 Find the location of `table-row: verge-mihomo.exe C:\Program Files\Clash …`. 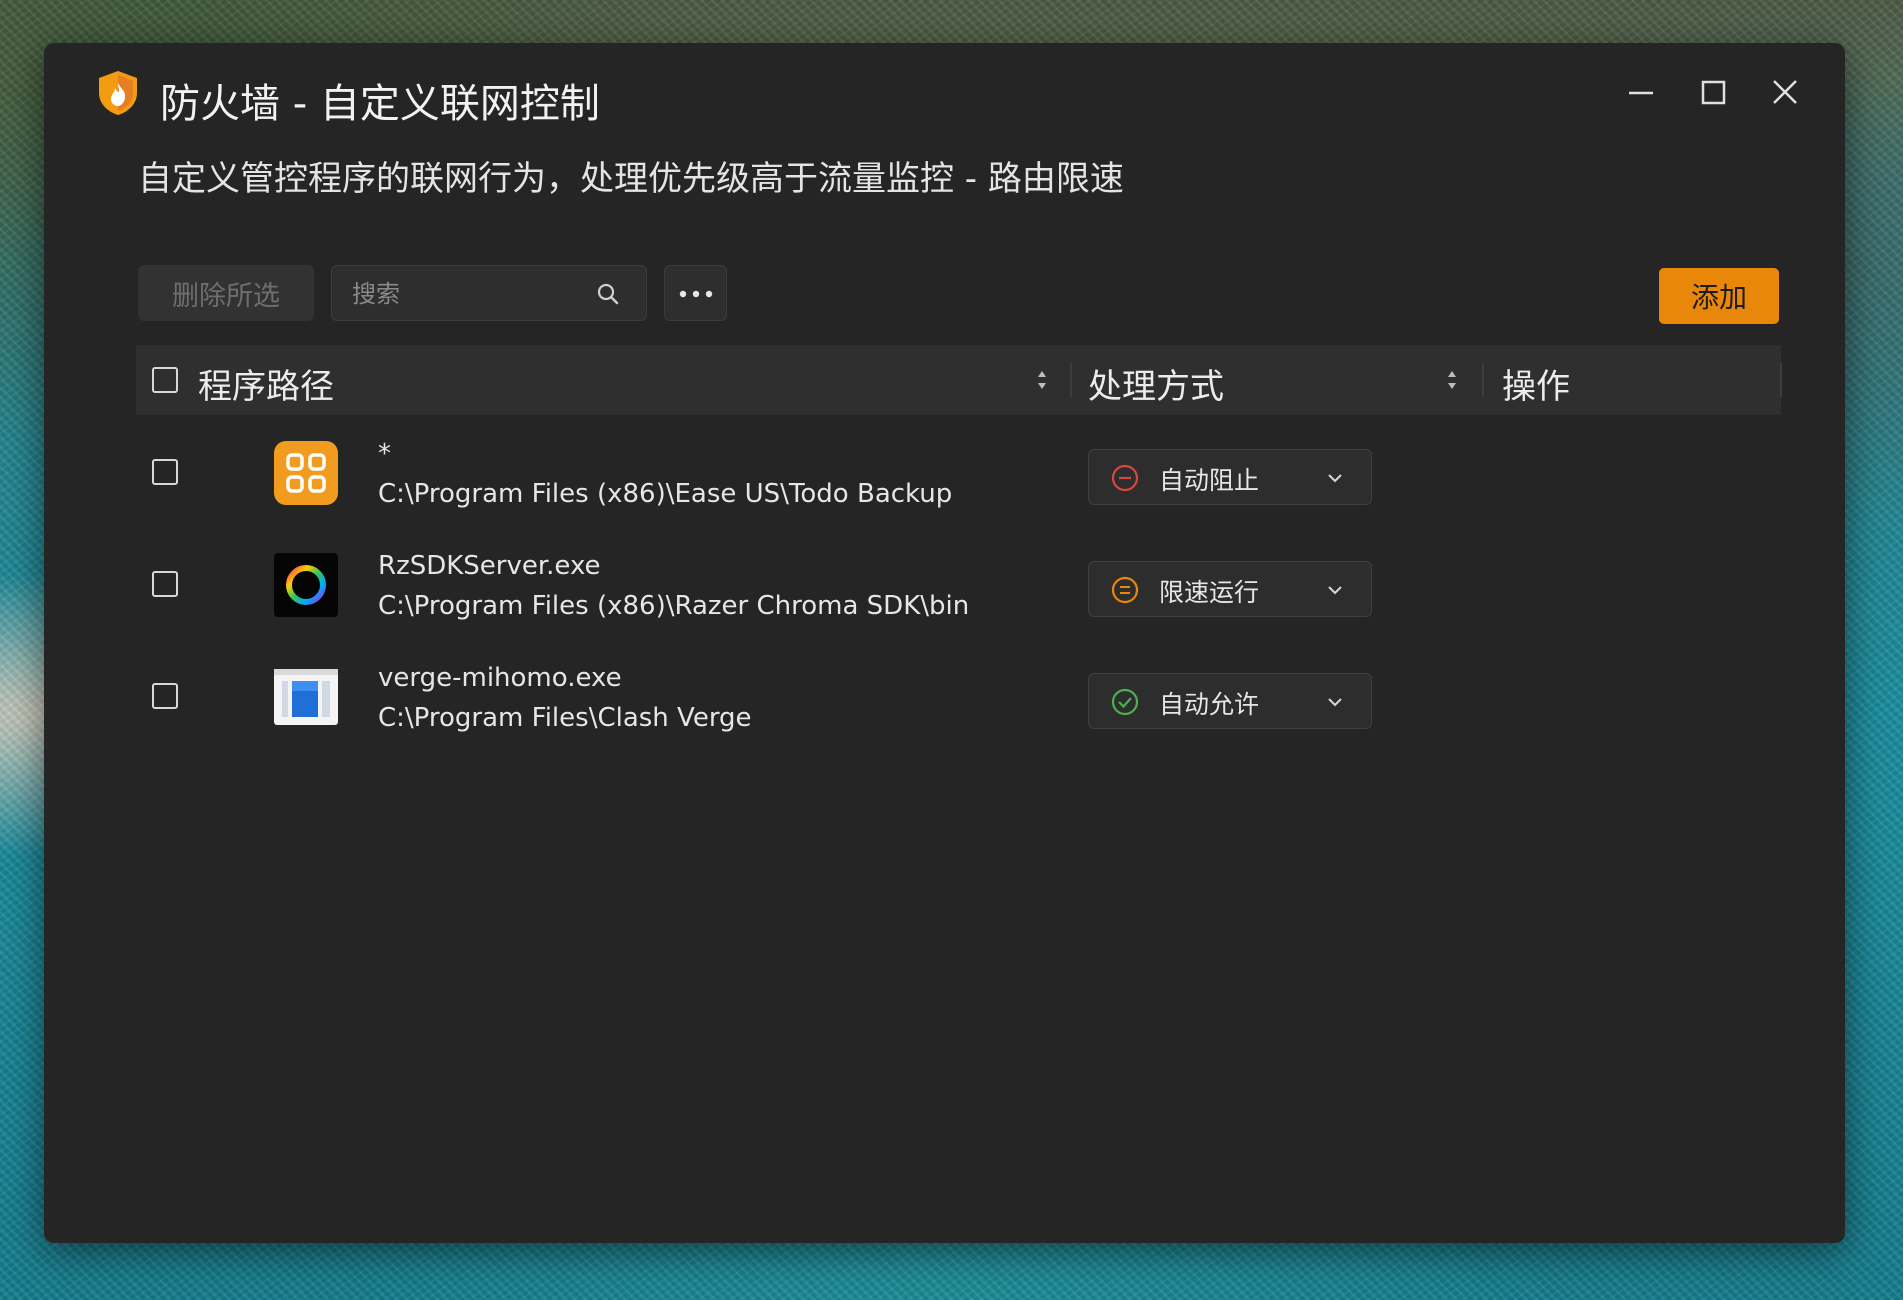

table-row: verge-mihomo.exe C:\Program Files\Clash … is located at coordinates (958, 695).